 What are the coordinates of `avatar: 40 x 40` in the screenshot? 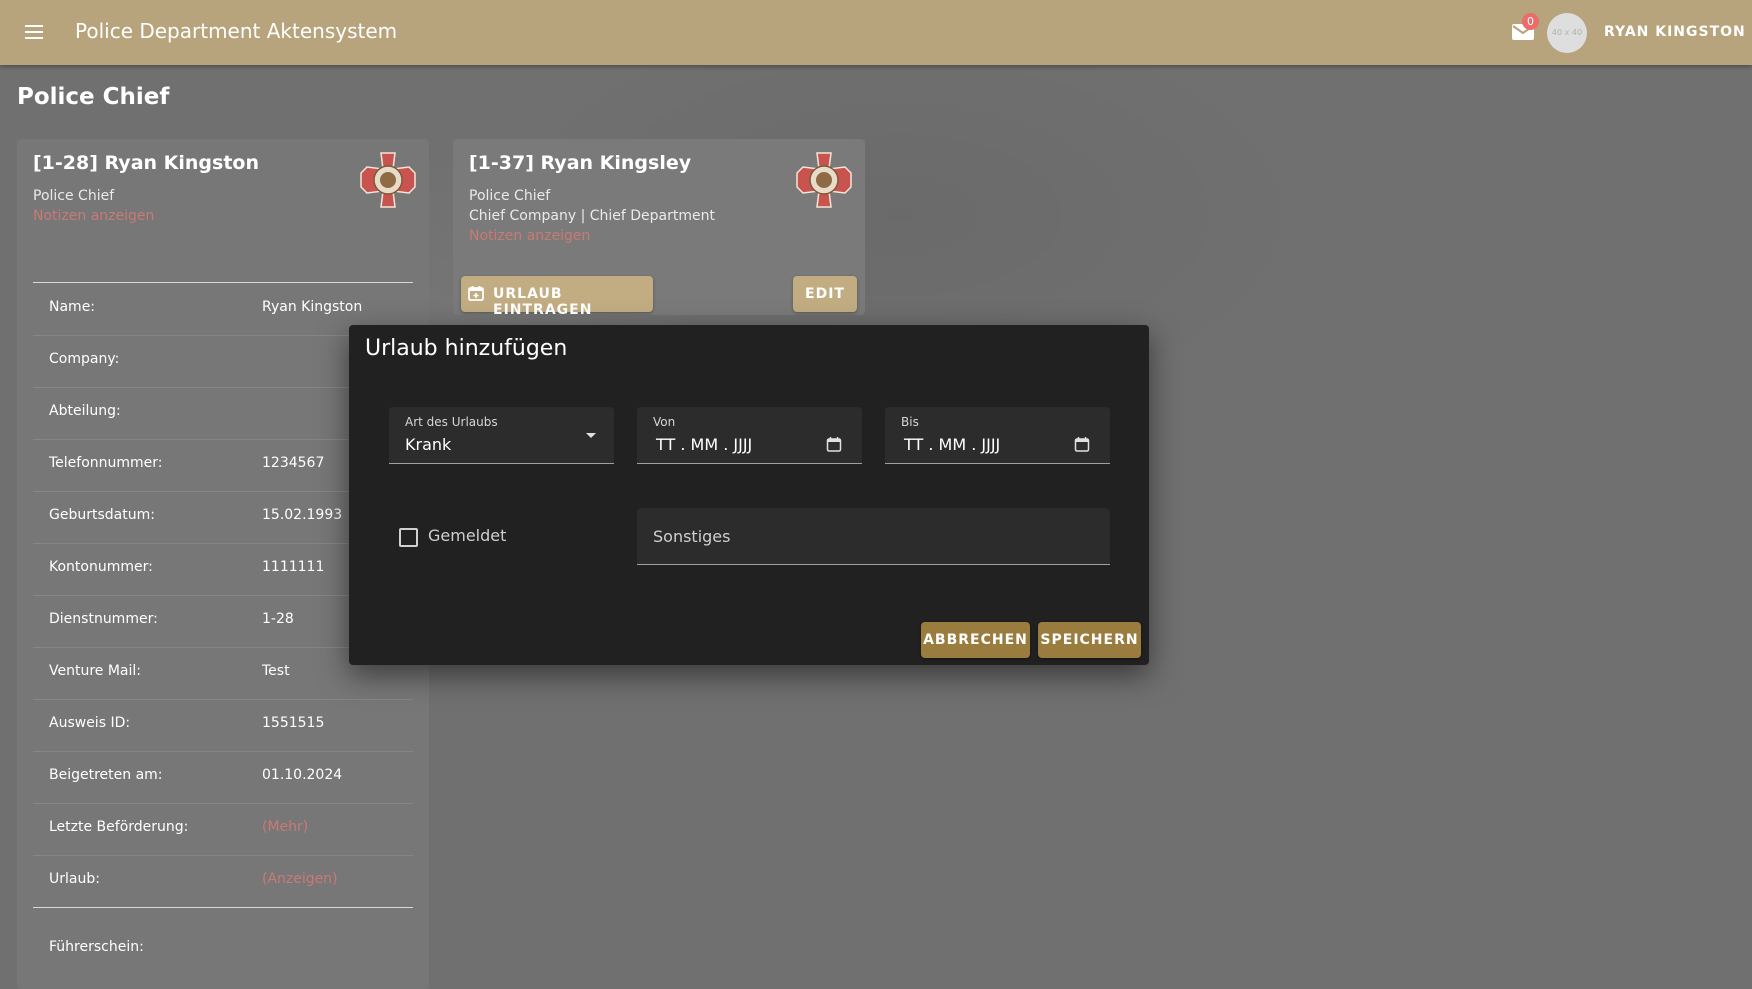 It's located at (1567, 33).